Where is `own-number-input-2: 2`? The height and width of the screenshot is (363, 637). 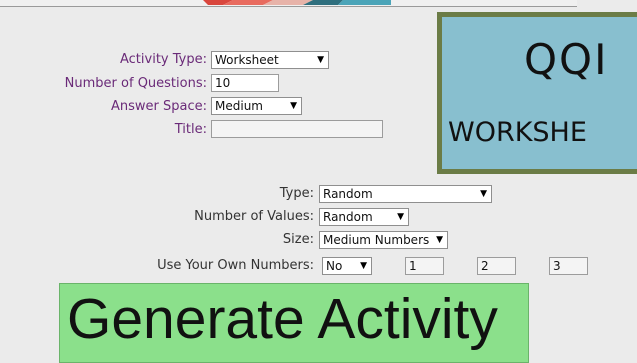
own-number-input-2: 2 is located at coordinates (496, 266).